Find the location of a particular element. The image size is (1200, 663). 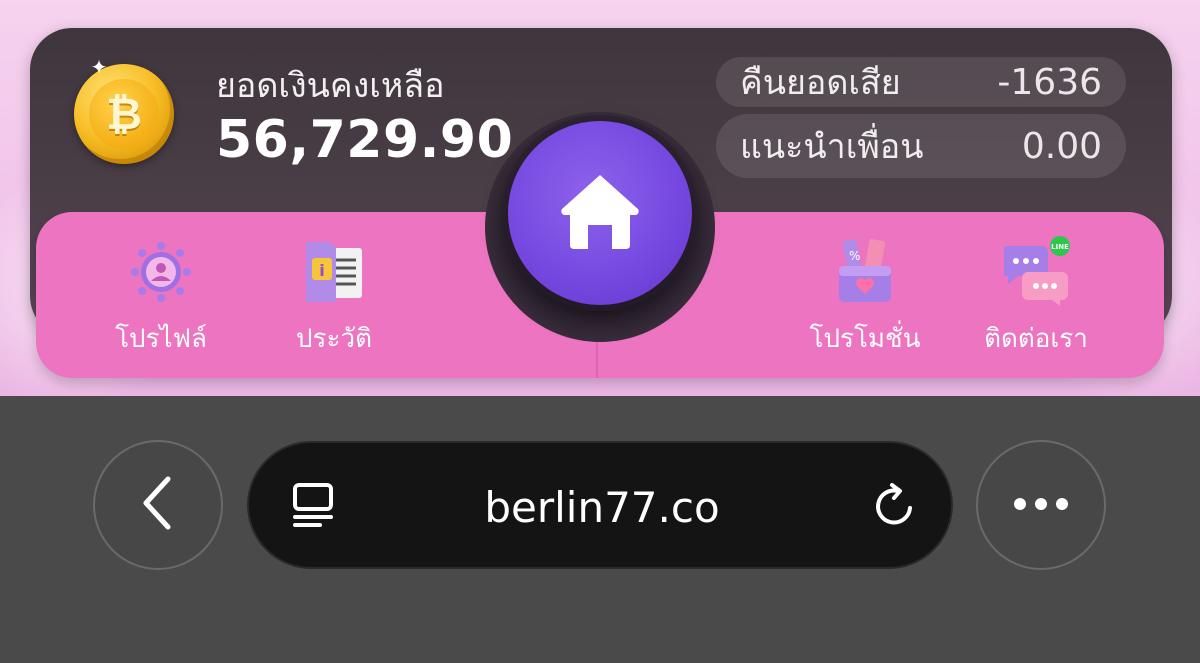

referral-label: แนะนำเพื่อน is located at coordinates (832, 147).